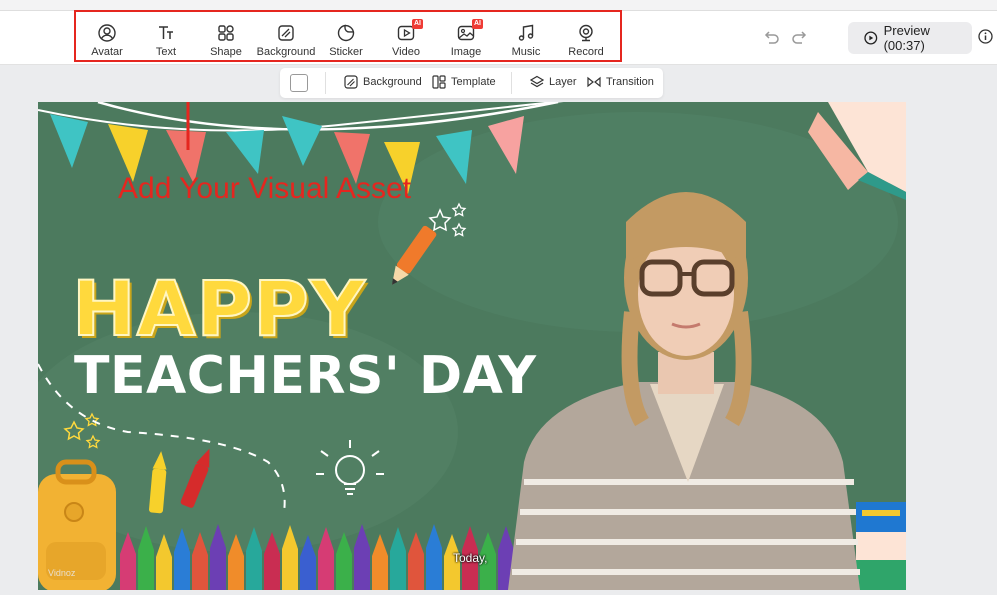 The height and width of the screenshot is (595, 997). What do you see at coordinates (526, 52) in the screenshot?
I see `music-tool-label: Music` at bounding box center [526, 52].